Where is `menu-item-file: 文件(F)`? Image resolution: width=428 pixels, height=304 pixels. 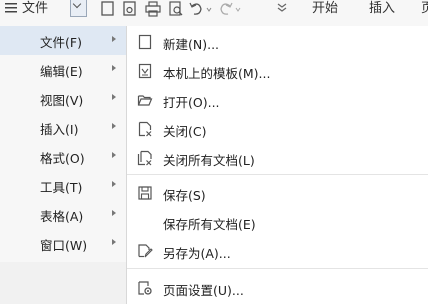
menu-item-file: 文件(F) is located at coordinates (63, 40).